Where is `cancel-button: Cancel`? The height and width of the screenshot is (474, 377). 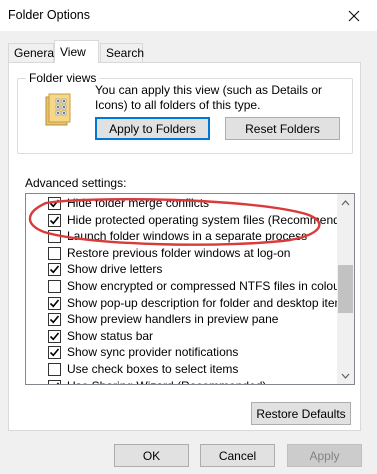
cancel-button: Cancel is located at coordinates (237, 455).